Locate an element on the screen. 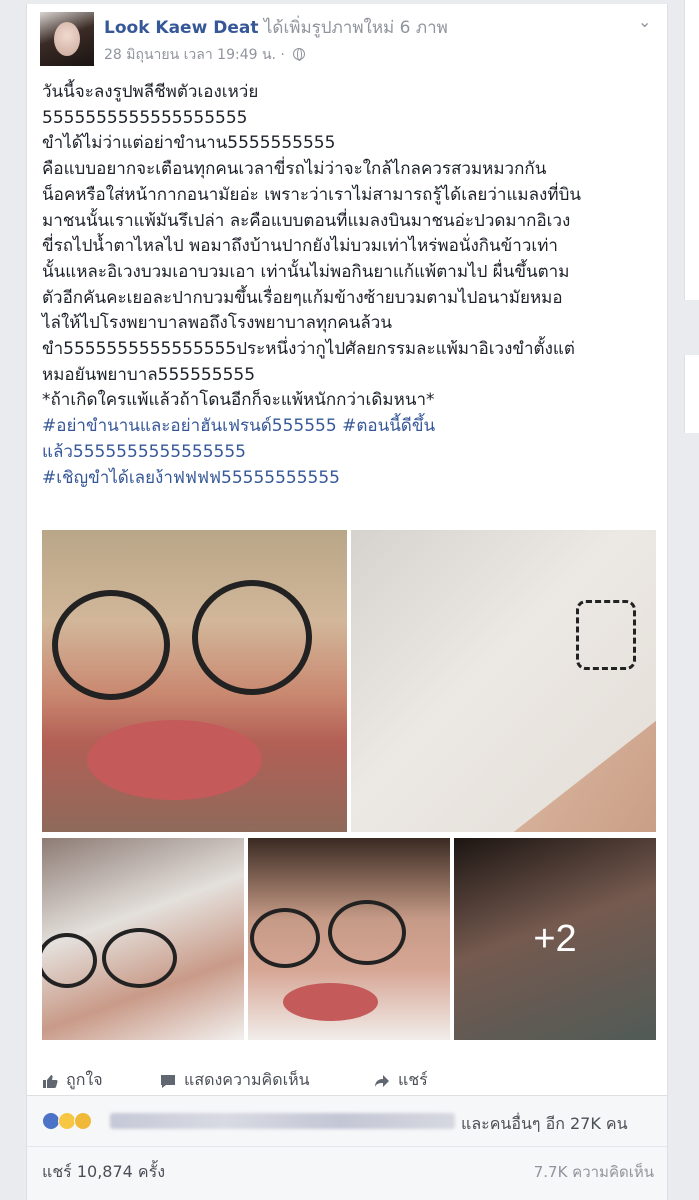 The height and width of the screenshot is (1200, 699). blurred-names is located at coordinates (282, 1121).